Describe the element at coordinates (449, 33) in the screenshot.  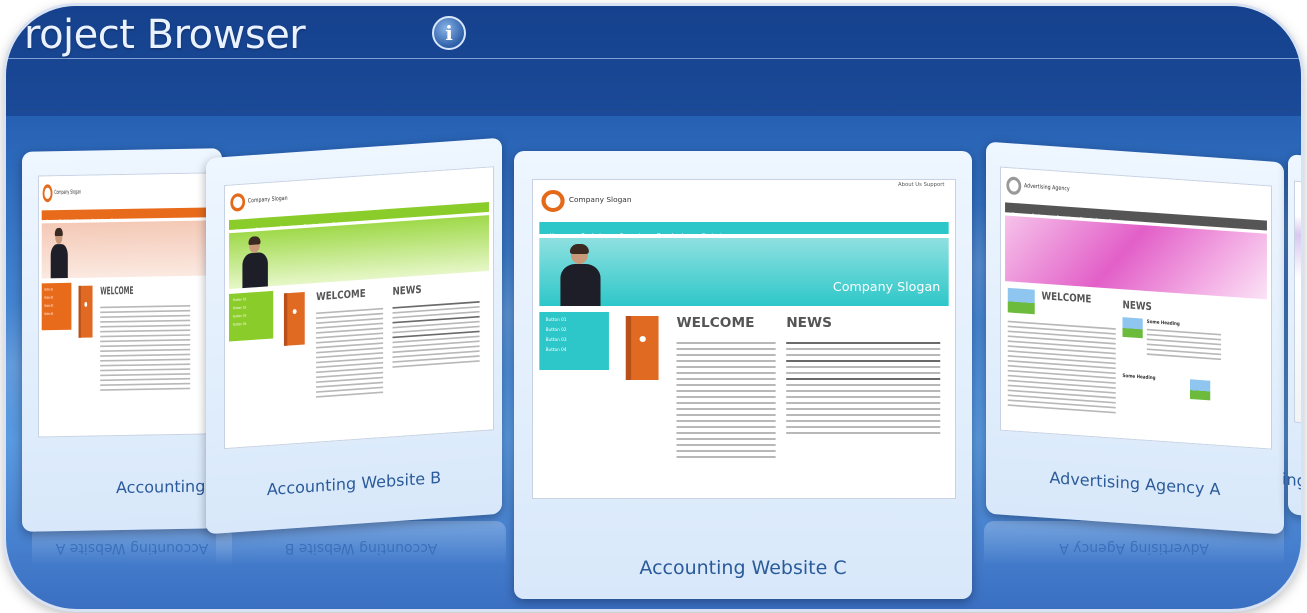
I see `info-icon: i` at that location.